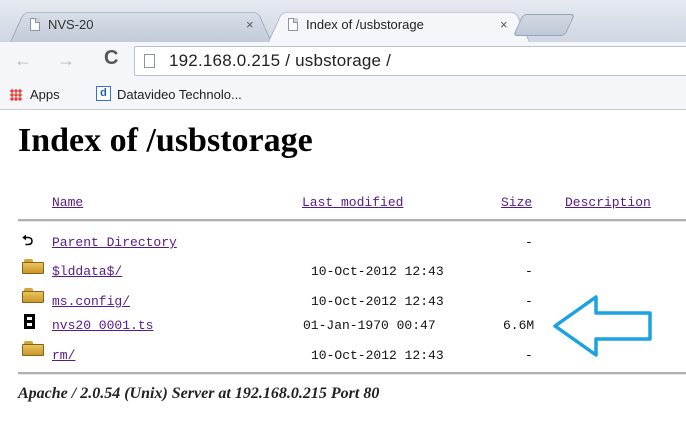 Image resolution: width=686 pixels, height=430 pixels. I want to click on page-title: Index of /usbstorage, so click(165, 140).